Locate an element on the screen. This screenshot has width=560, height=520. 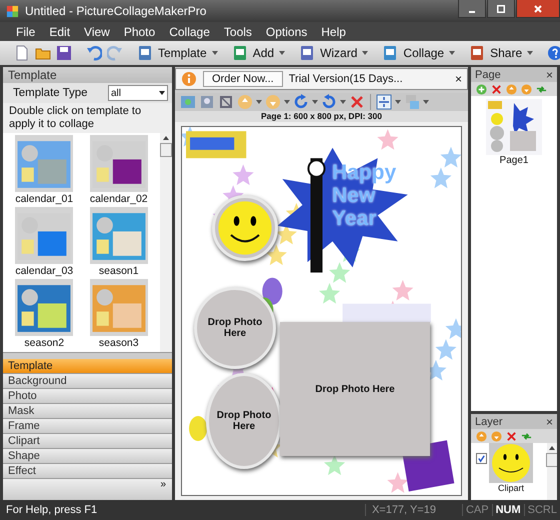
menu-item: Collage is located at coordinates (189, 31).